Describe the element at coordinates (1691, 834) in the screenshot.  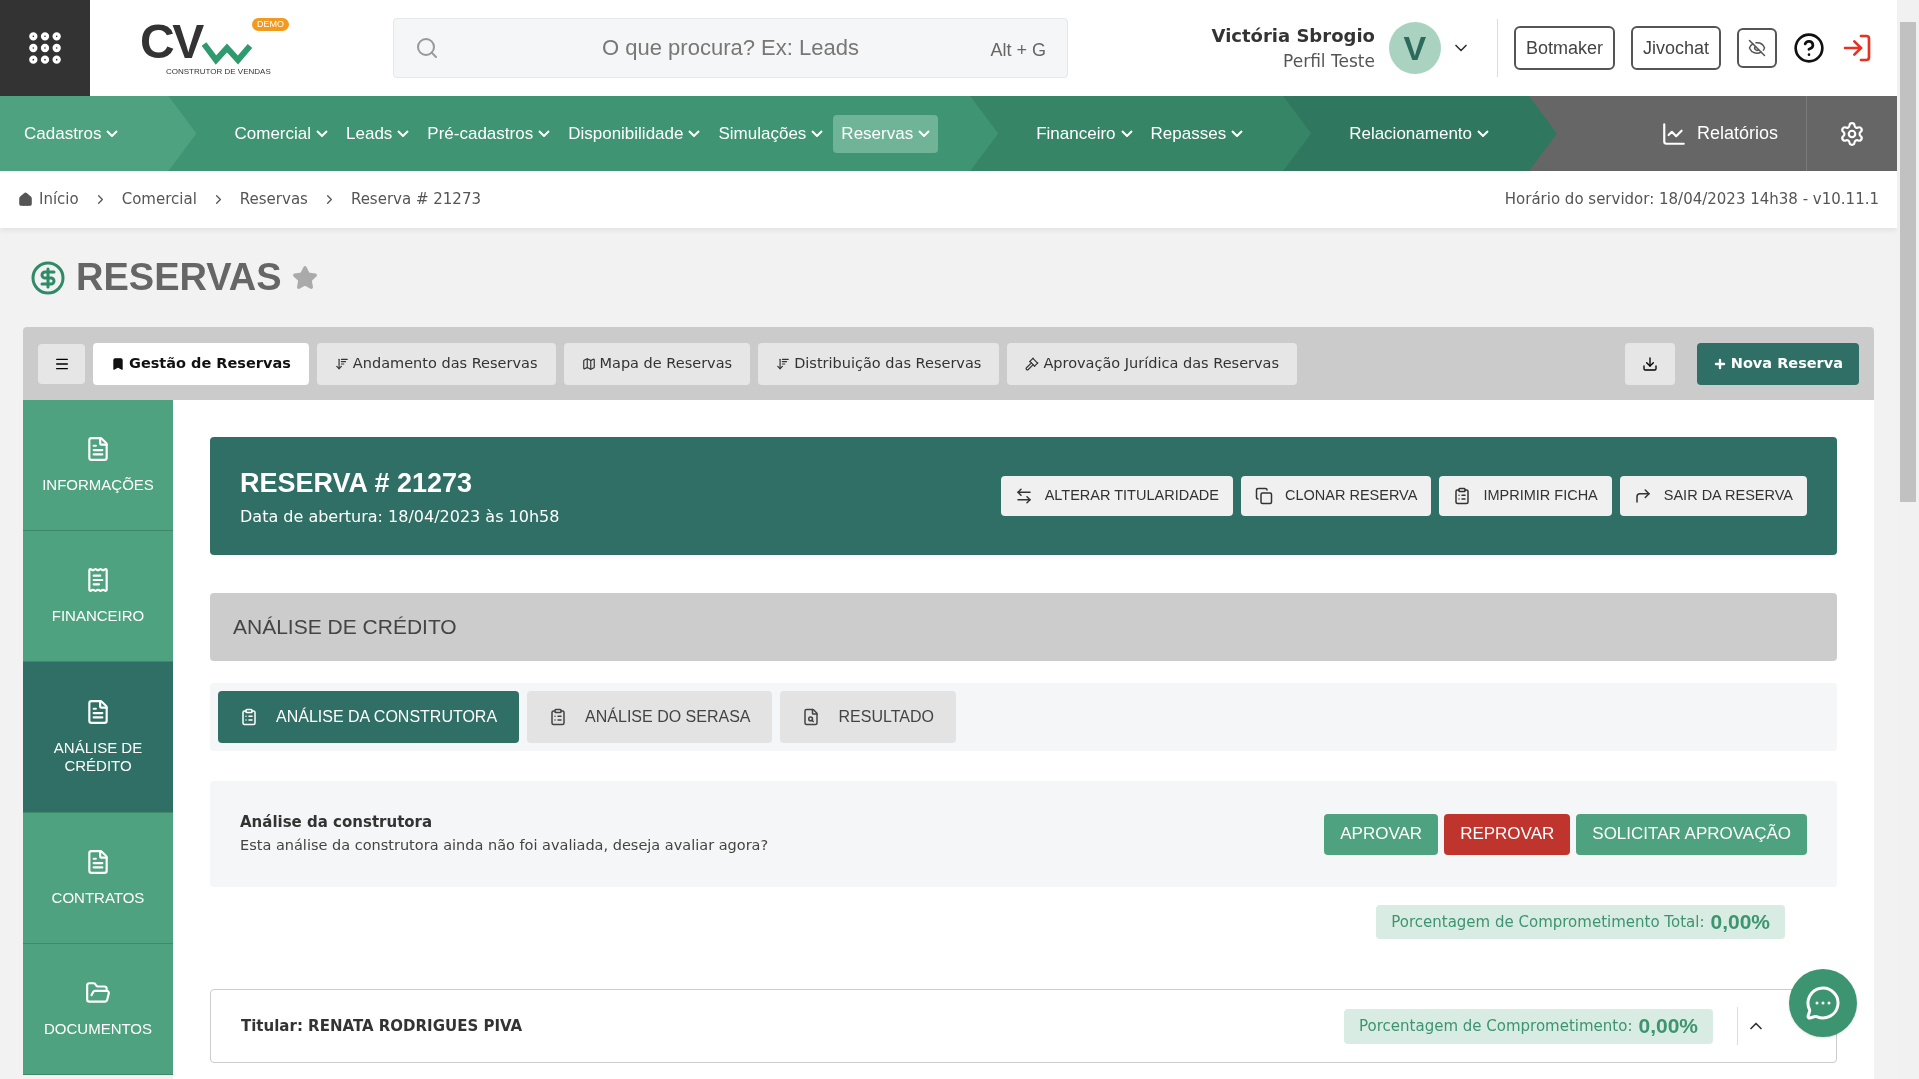
I see `analysis-decision-button: SOLICITAR APROVAÇÃO` at that location.